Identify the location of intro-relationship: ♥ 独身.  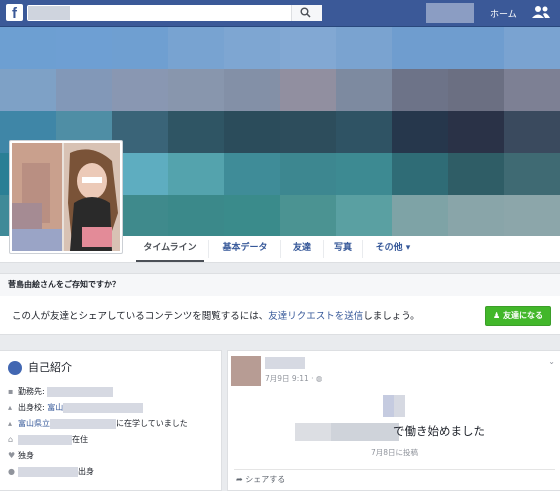
(21, 456).